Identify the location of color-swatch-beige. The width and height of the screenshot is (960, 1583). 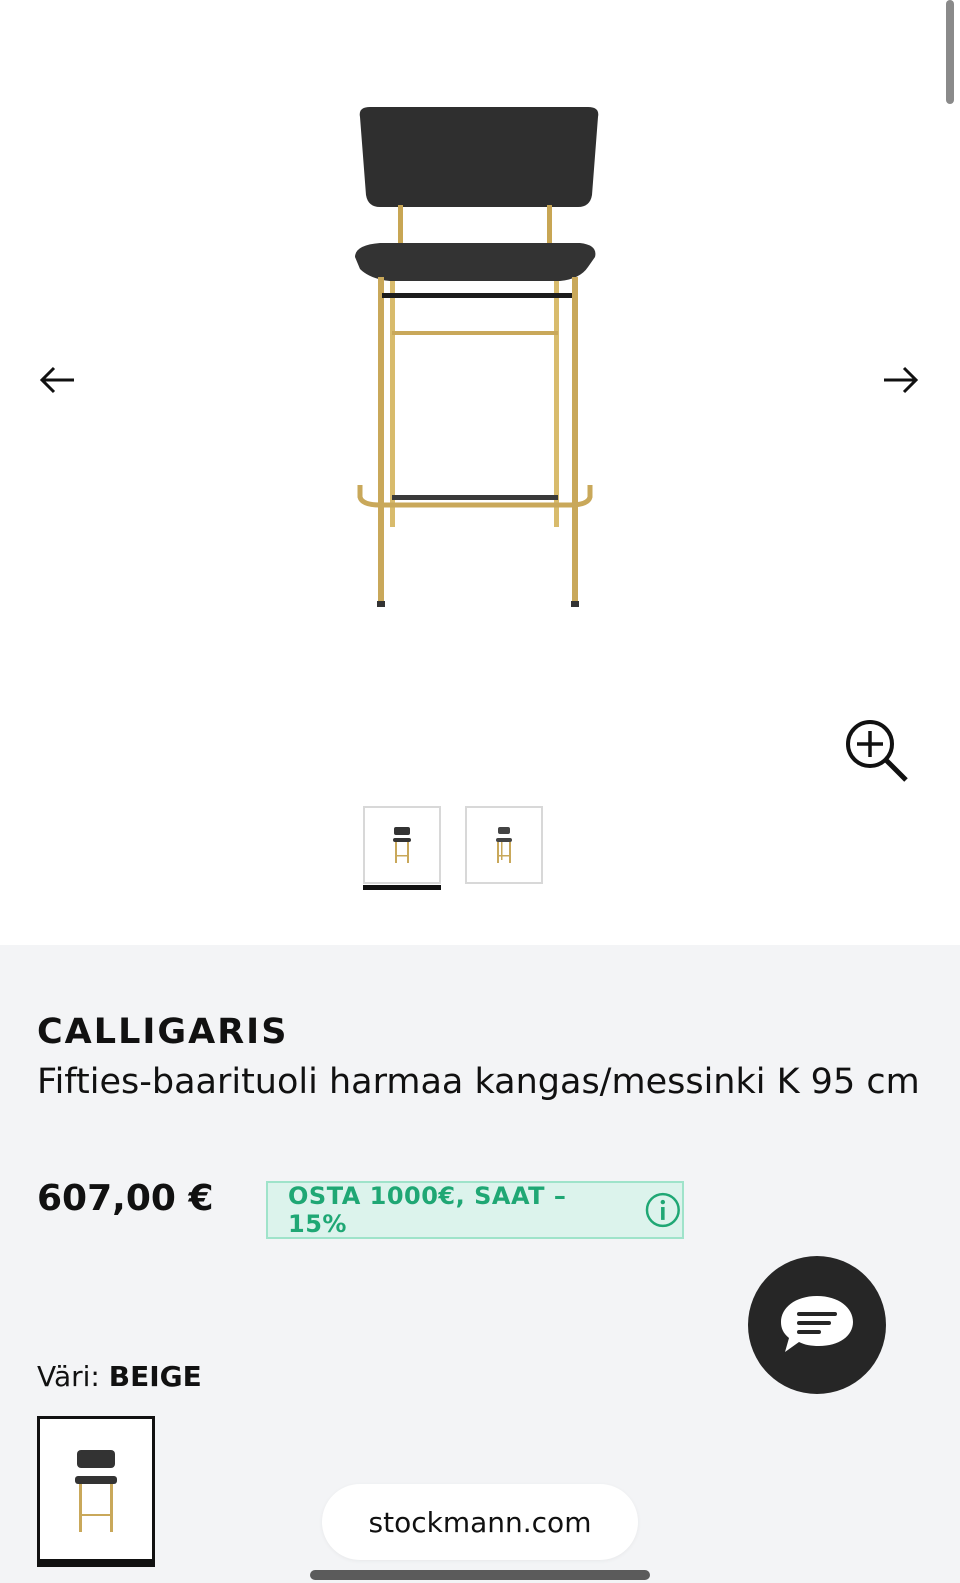
(96, 1491).